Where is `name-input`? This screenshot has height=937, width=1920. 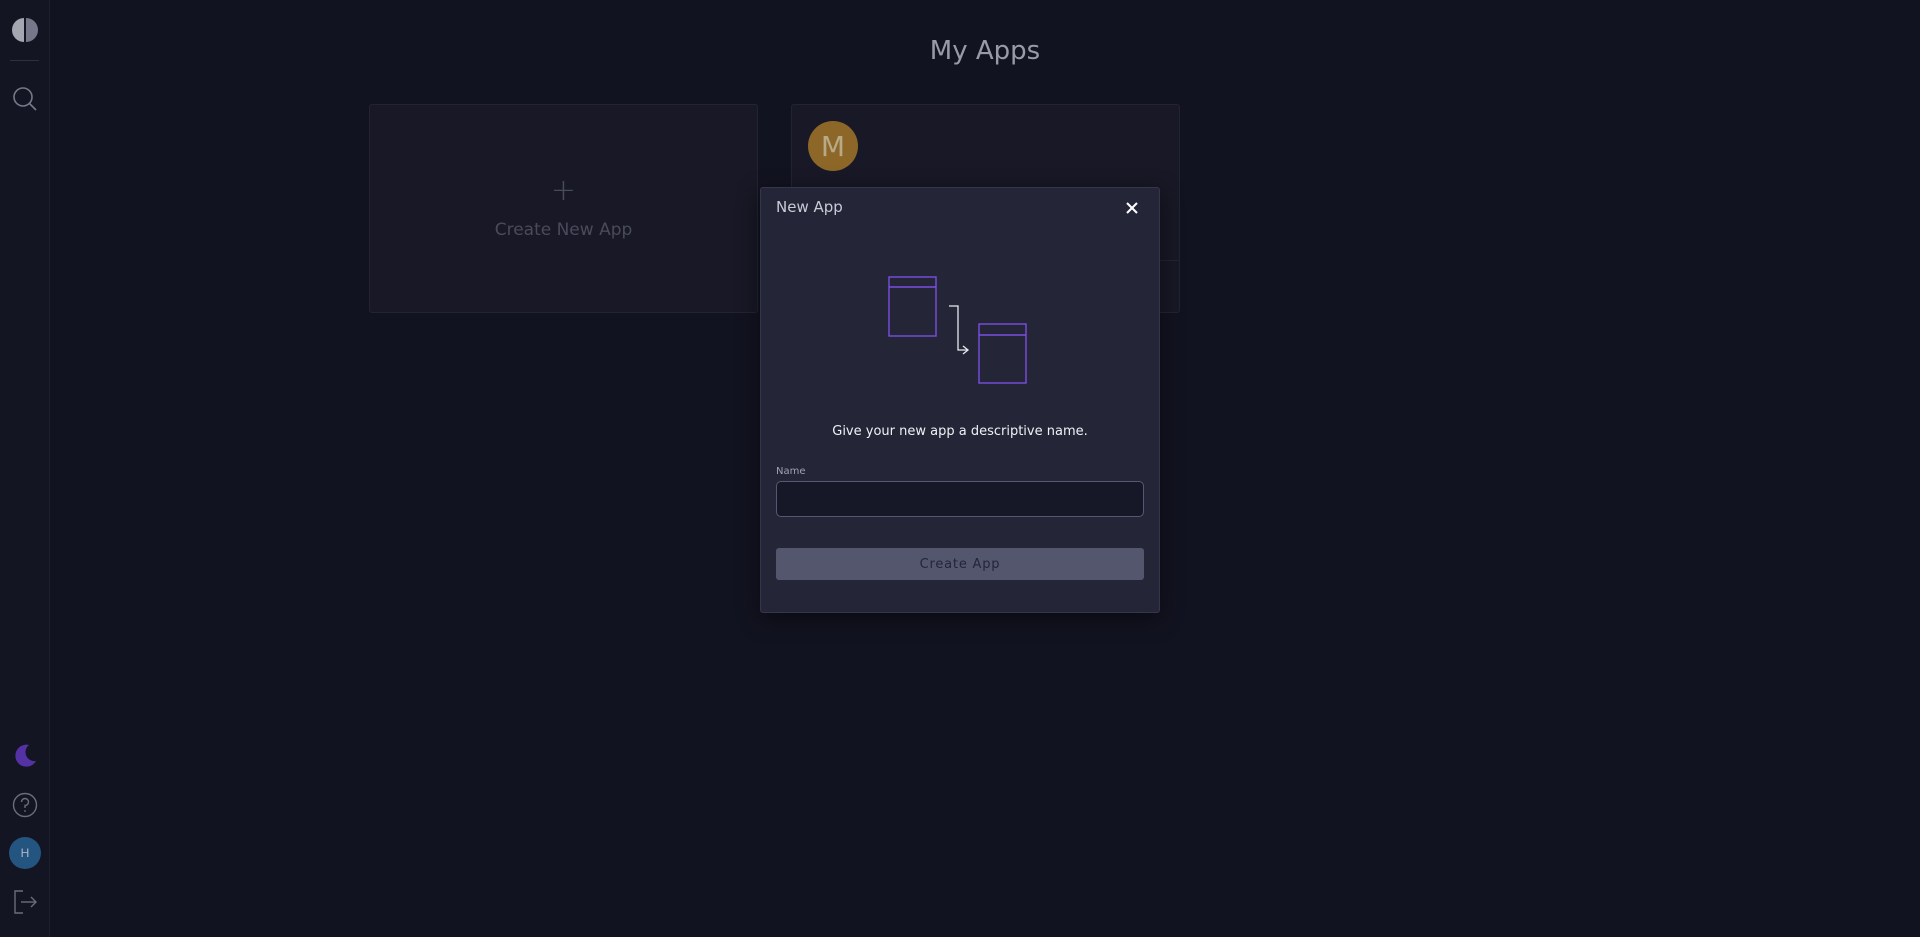 name-input is located at coordinates (960, 499).